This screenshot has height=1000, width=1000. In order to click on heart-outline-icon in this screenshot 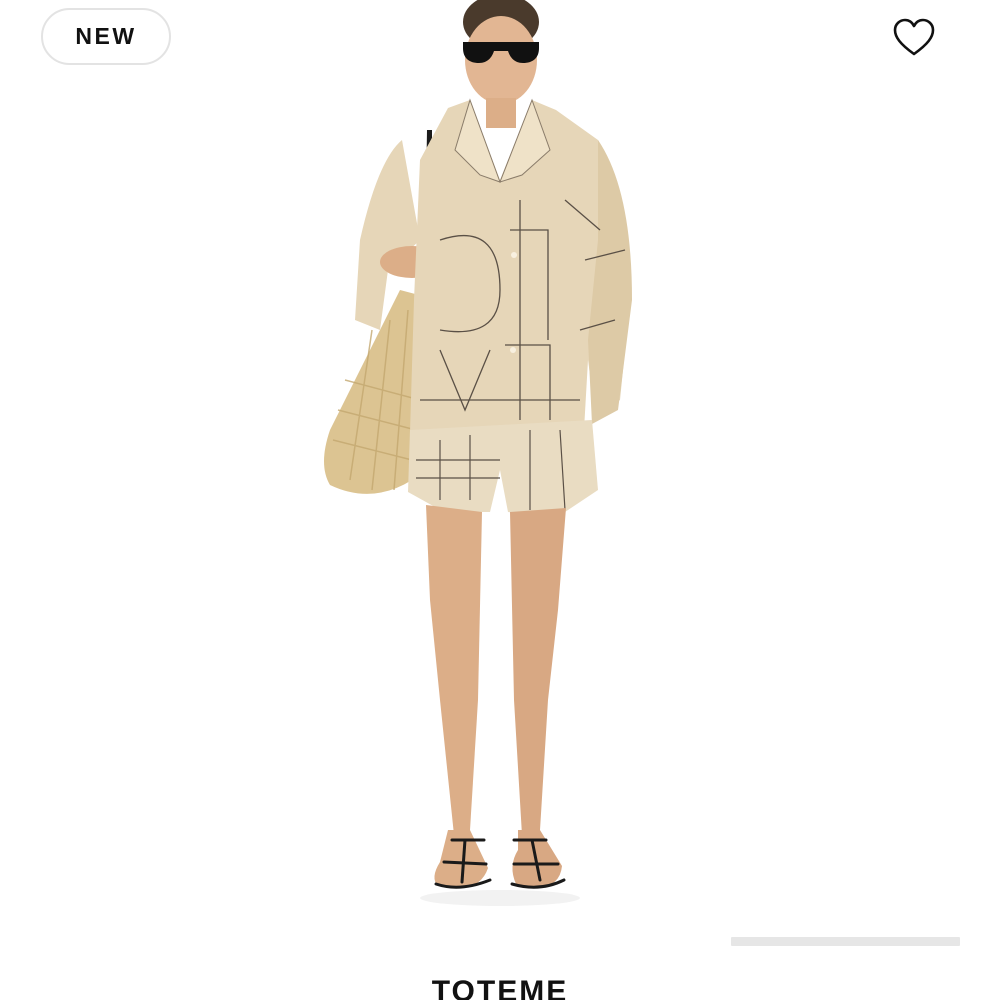, I will do `click(914, 37)`.